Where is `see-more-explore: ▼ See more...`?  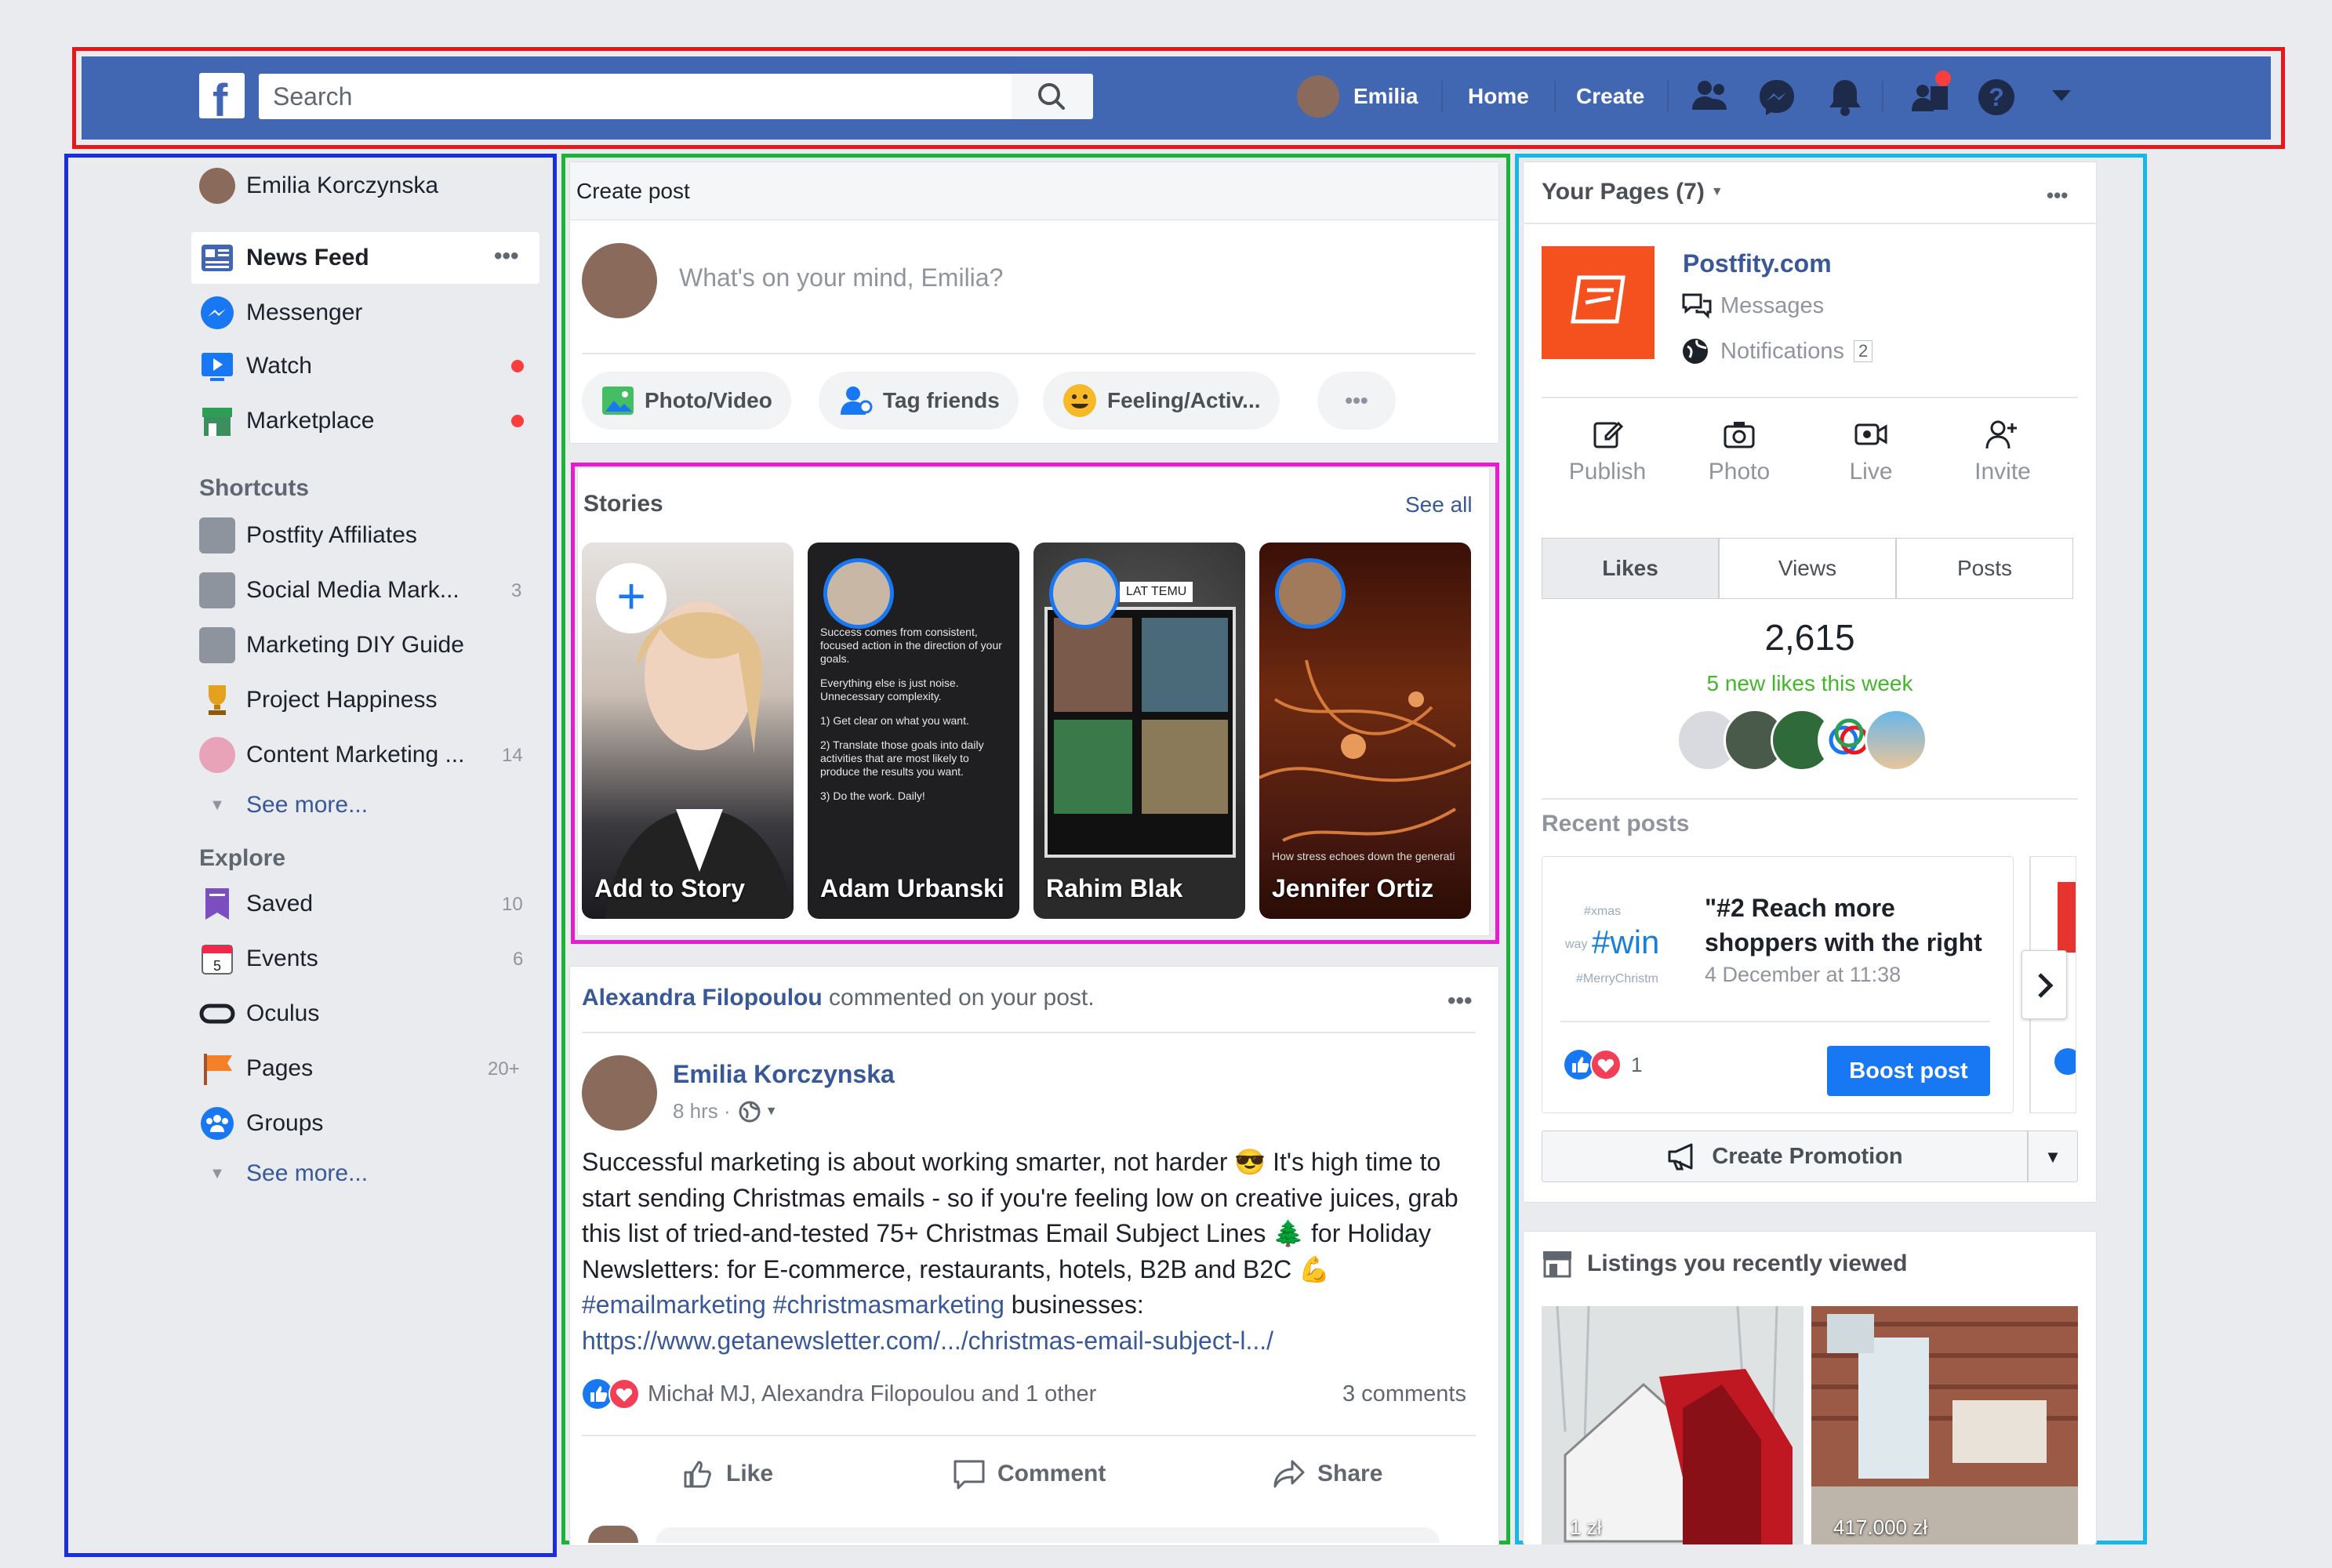 see-more-explore: ▼ See more... is located at coordinates (283, 1173).